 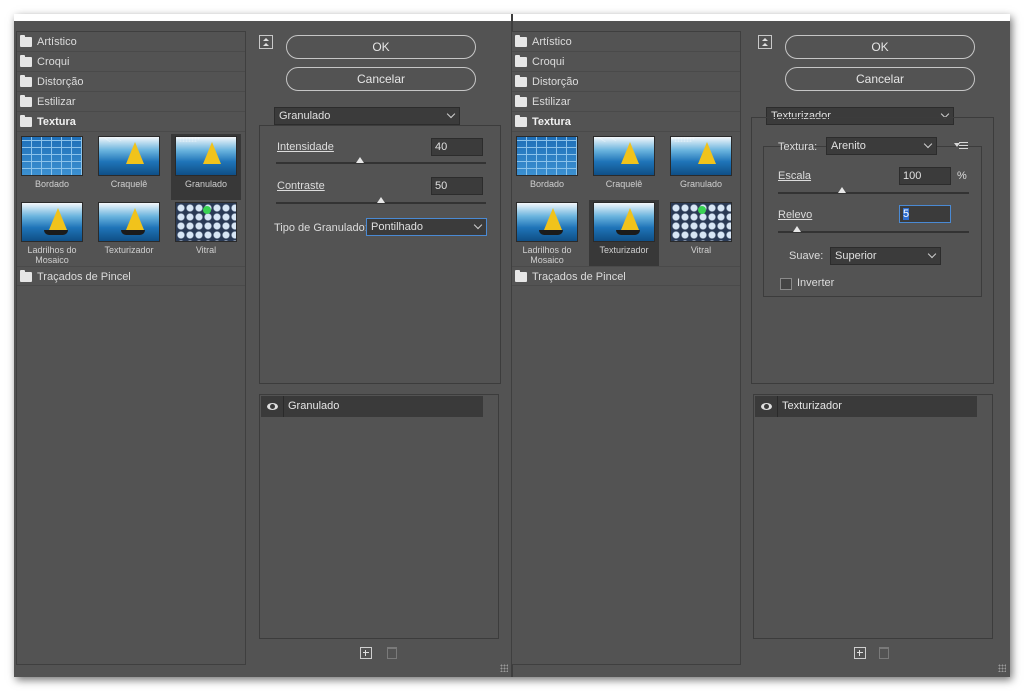 I want to click on light-direction-select: Superior, so click(x=885, y=256).